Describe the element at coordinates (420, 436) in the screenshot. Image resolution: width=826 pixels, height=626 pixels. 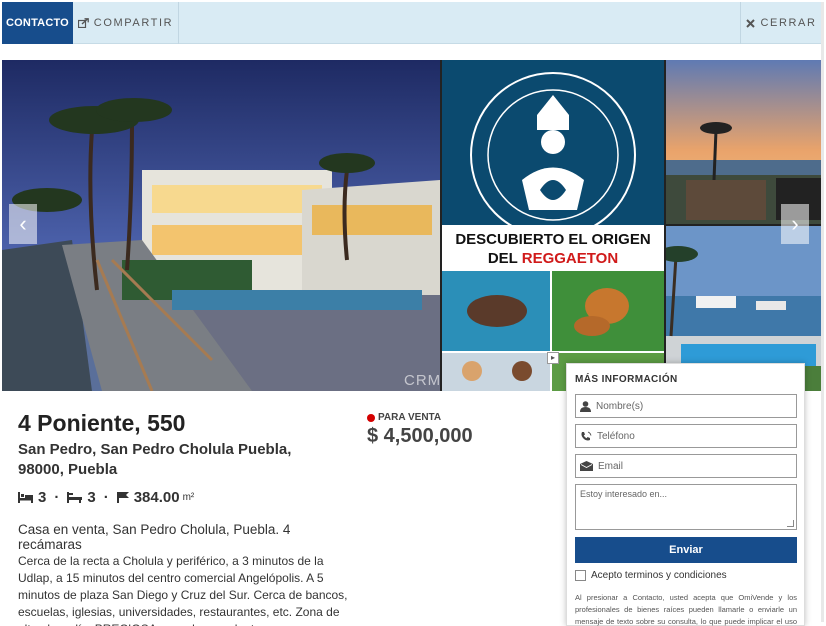
I see `listing-price: $ 4,500,000` at that location.